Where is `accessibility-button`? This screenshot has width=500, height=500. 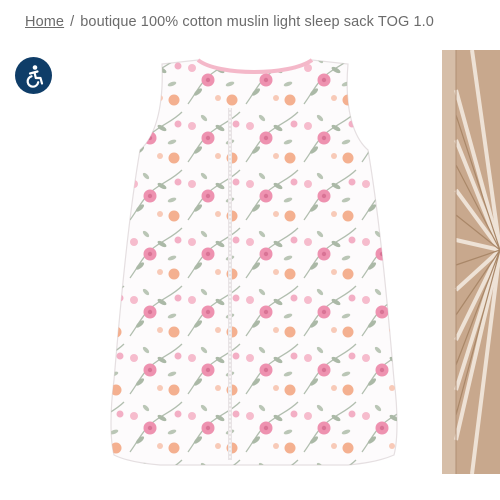 accessibility-button is located at coordinates (33, 75).